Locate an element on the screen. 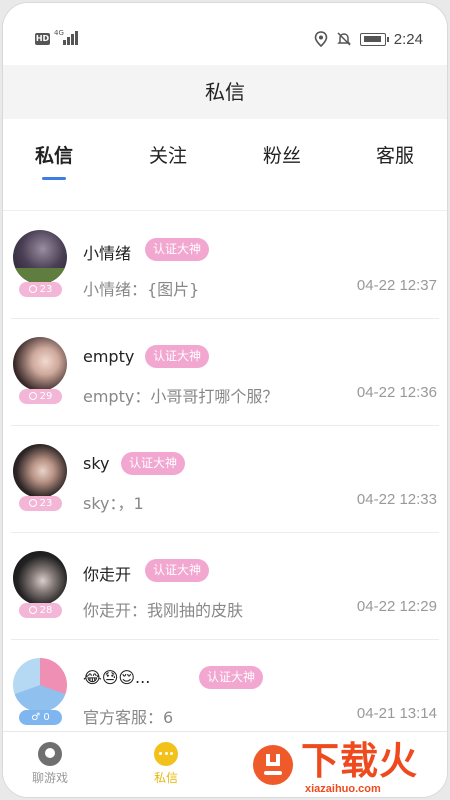  nav-chat-game: 聊游戏 is located at coordinates (50, 764).